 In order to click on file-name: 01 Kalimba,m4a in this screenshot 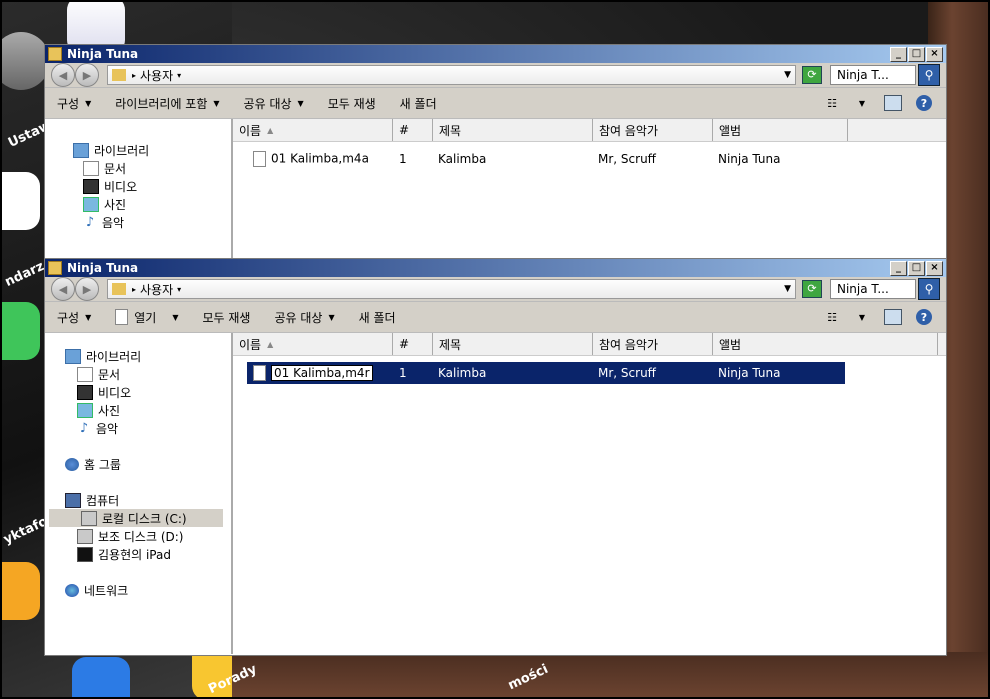, I will do `click(320, 158)`.